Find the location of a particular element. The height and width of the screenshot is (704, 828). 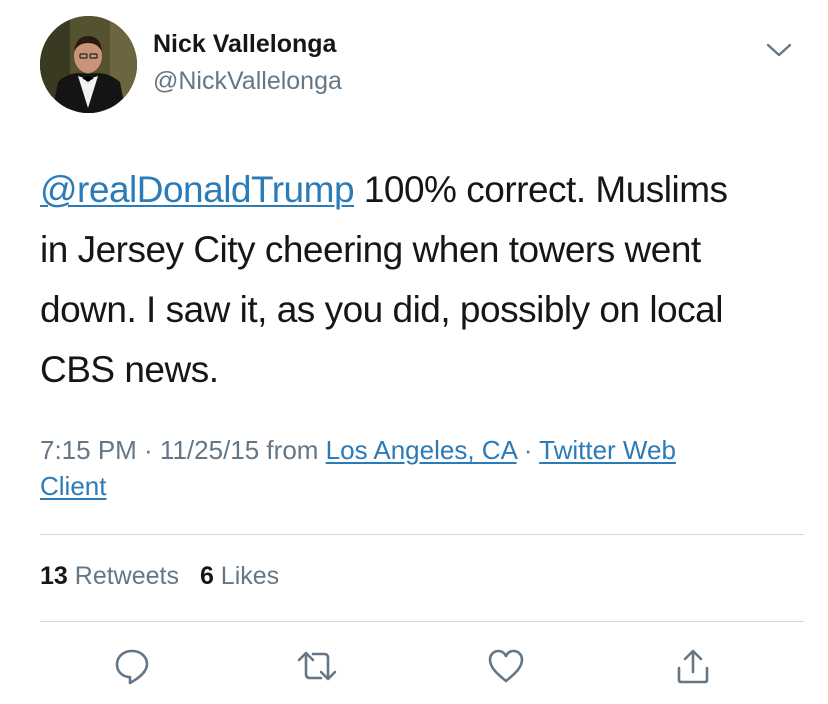

share-icon is located at coordinates (693, 666).